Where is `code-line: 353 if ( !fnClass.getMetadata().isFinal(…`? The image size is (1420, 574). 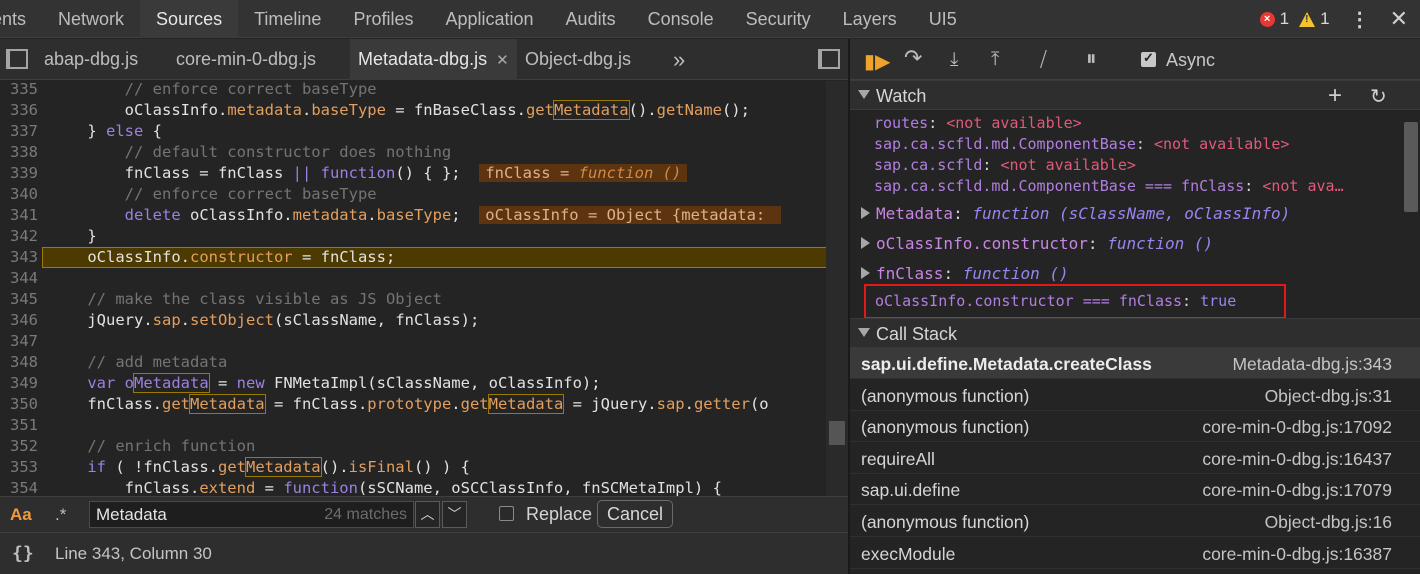
code-line: 353 if ( !fnClass.getMetadata().isFinal(… is located at coordinates (424, 467).